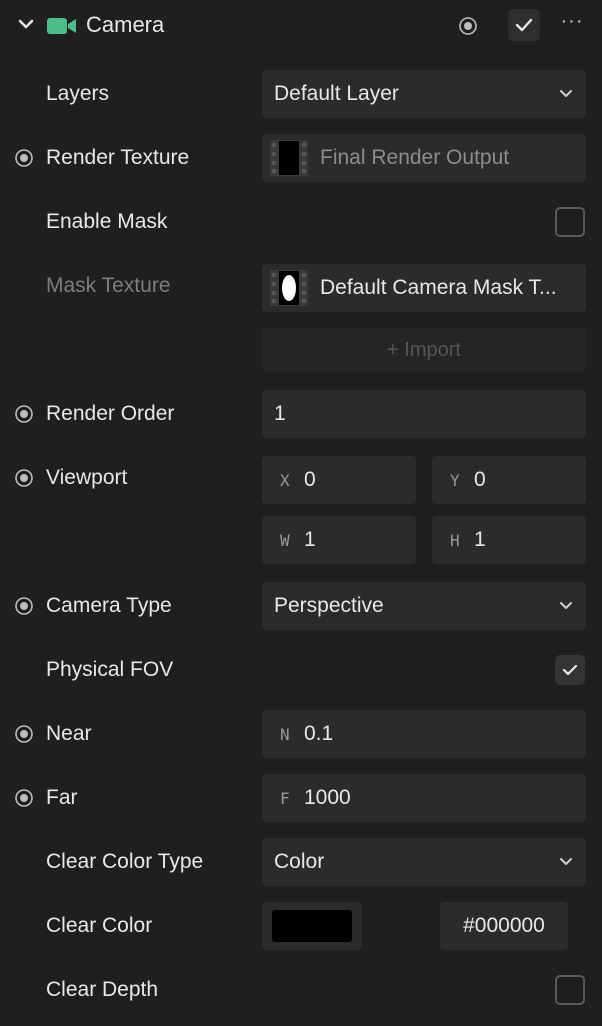  Describe the element at coordinates (107, 221) in the screenshot. I see `enable-mask-label: Enable Mask` at that location.